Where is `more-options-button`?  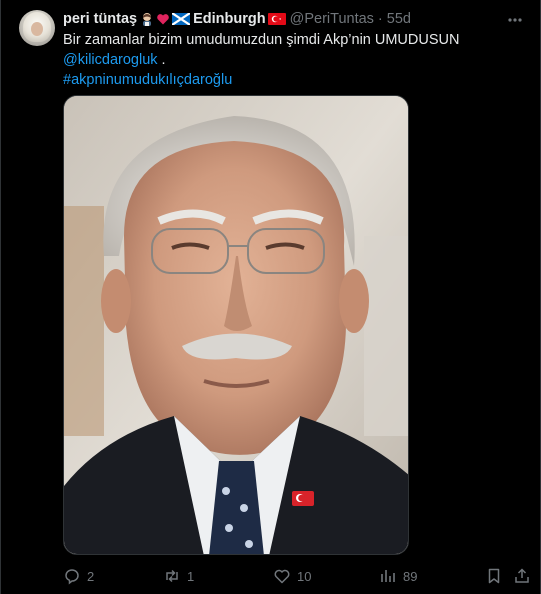 more-options-button is located at coordinates (515, 20).